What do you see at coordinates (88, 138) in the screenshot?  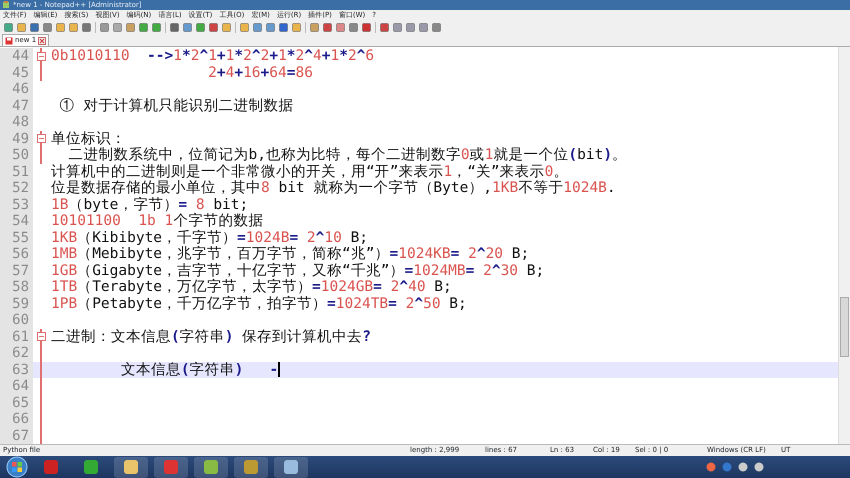 I see `code-line: 单位标识：` at bounding box center [88, 138].